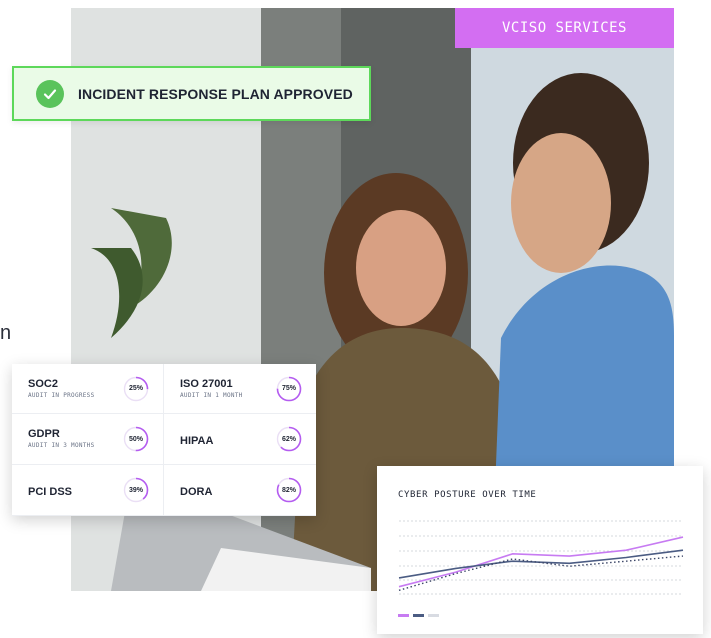 The image size is (711, 638). Describe the element at coordinates (6, 333) in the screenshot. I see `clipped-text: n` at that location.